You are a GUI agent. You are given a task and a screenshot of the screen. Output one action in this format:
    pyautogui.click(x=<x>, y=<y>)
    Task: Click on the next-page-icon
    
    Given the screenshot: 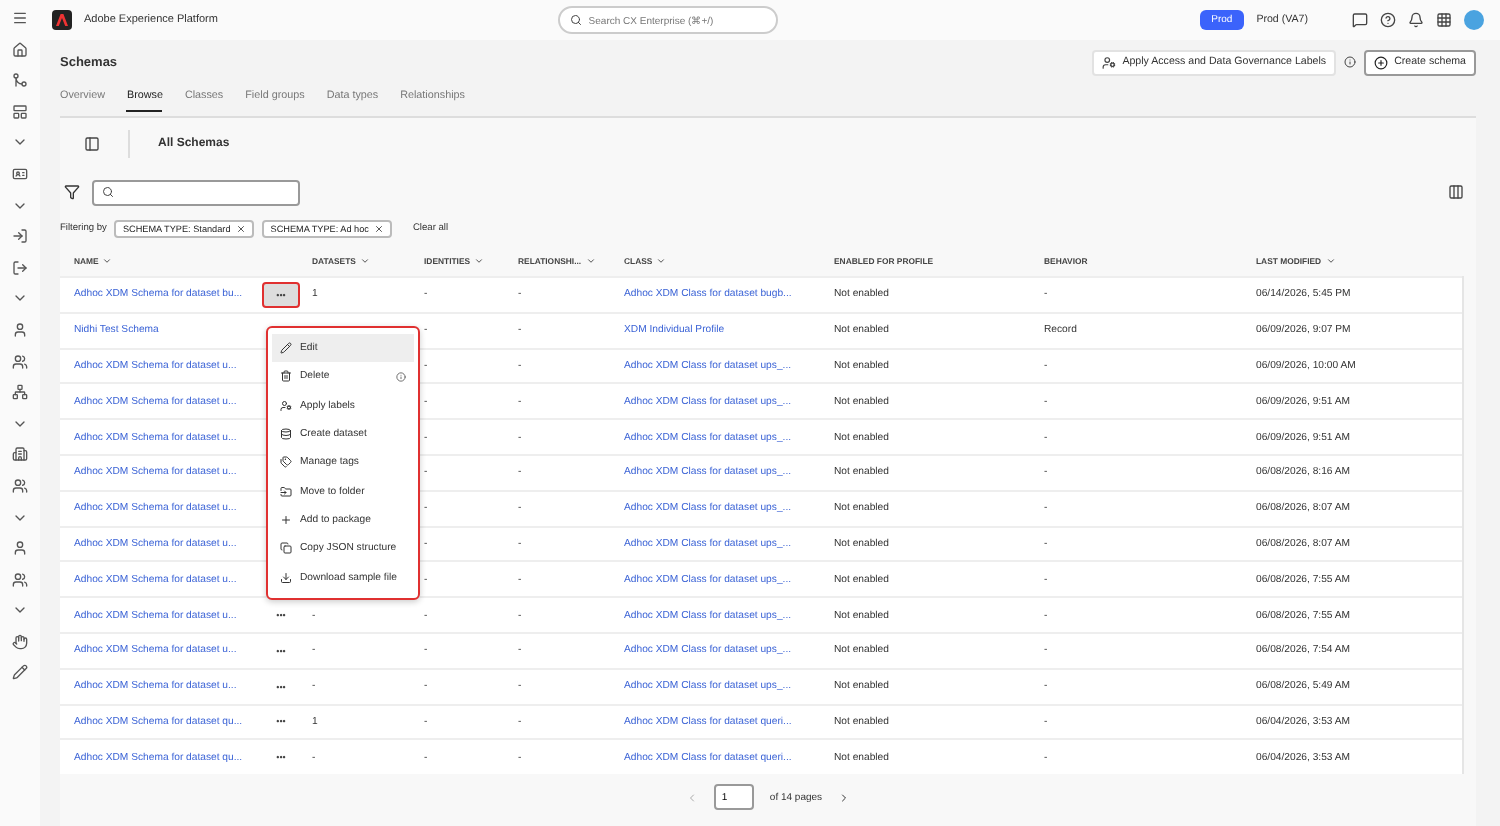 What is the action you would take?
    pyautogui.click(x=844, y=797)
    